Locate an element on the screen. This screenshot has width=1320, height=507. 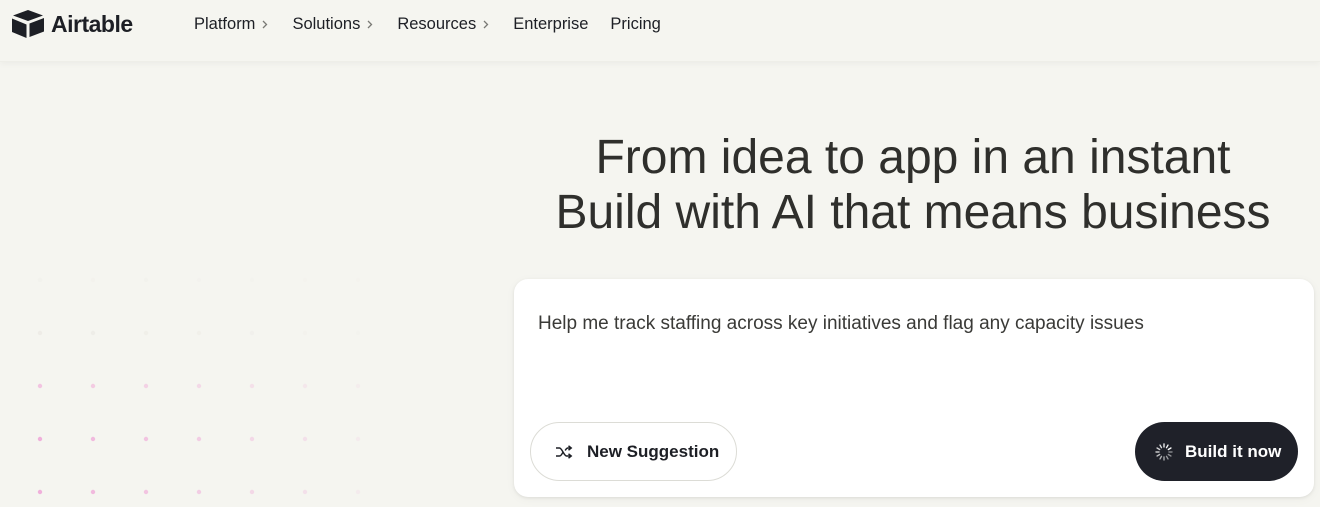
hero-line-1: From idea to app in an instant is located at coordinates (913, 157).